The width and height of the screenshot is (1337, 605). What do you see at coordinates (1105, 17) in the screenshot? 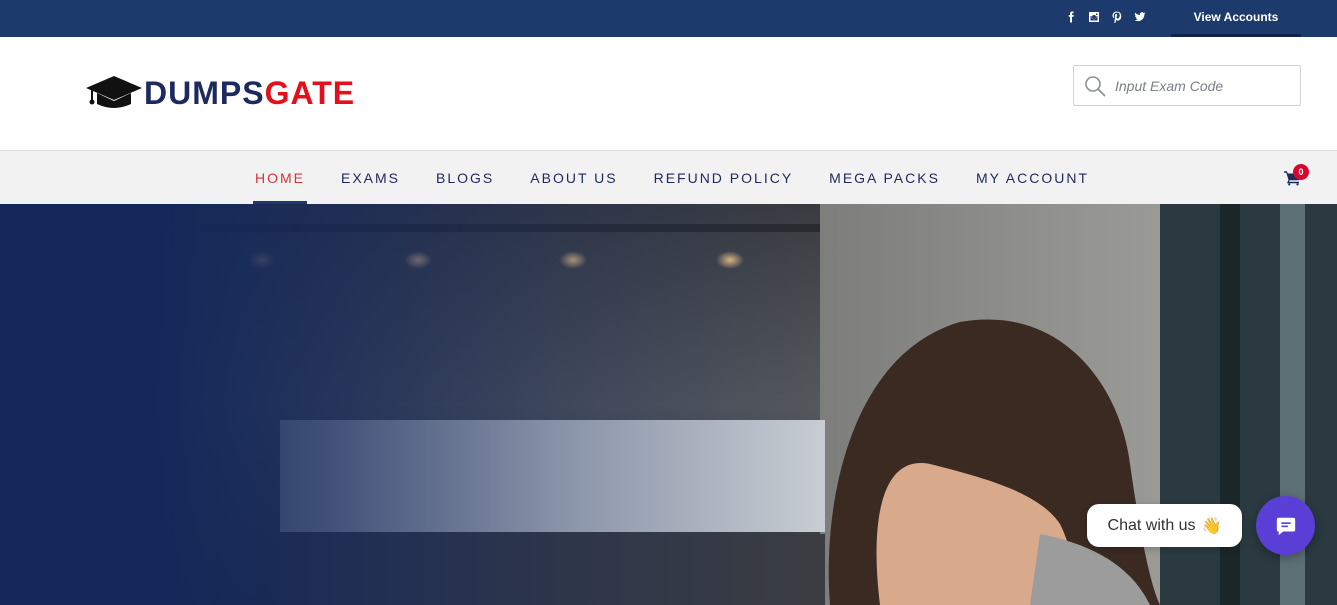
I see `social-links` at bounding box center [1105, 17].